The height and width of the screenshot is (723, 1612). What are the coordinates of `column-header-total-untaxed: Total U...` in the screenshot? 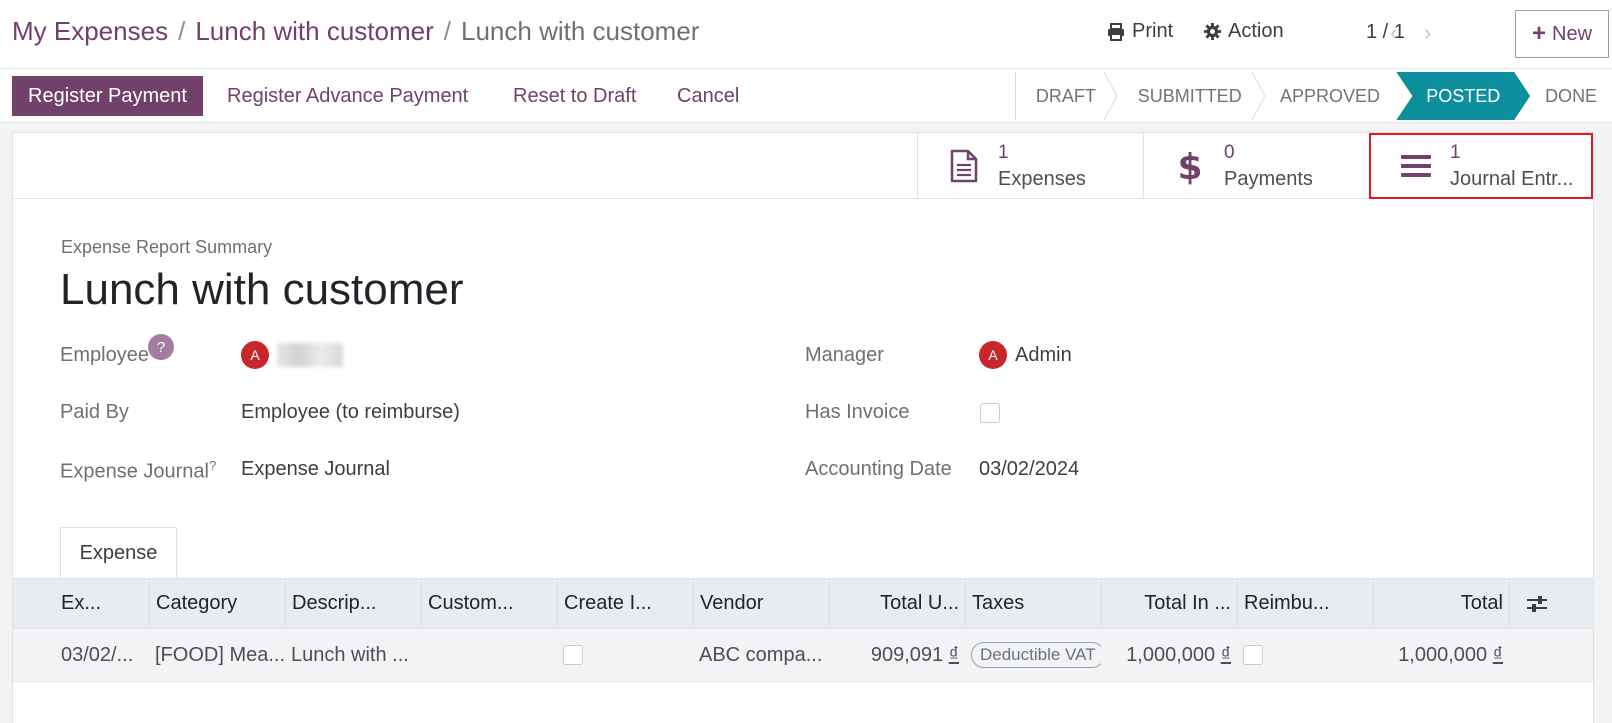 It's located at (897, 603).